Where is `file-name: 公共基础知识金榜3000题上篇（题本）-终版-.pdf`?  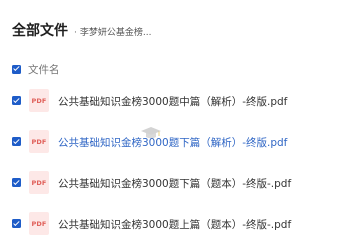 file-name: 公共基础知识金榜3000题上篇（题本）-终版-.pdf is located at coordinates (174, 224).